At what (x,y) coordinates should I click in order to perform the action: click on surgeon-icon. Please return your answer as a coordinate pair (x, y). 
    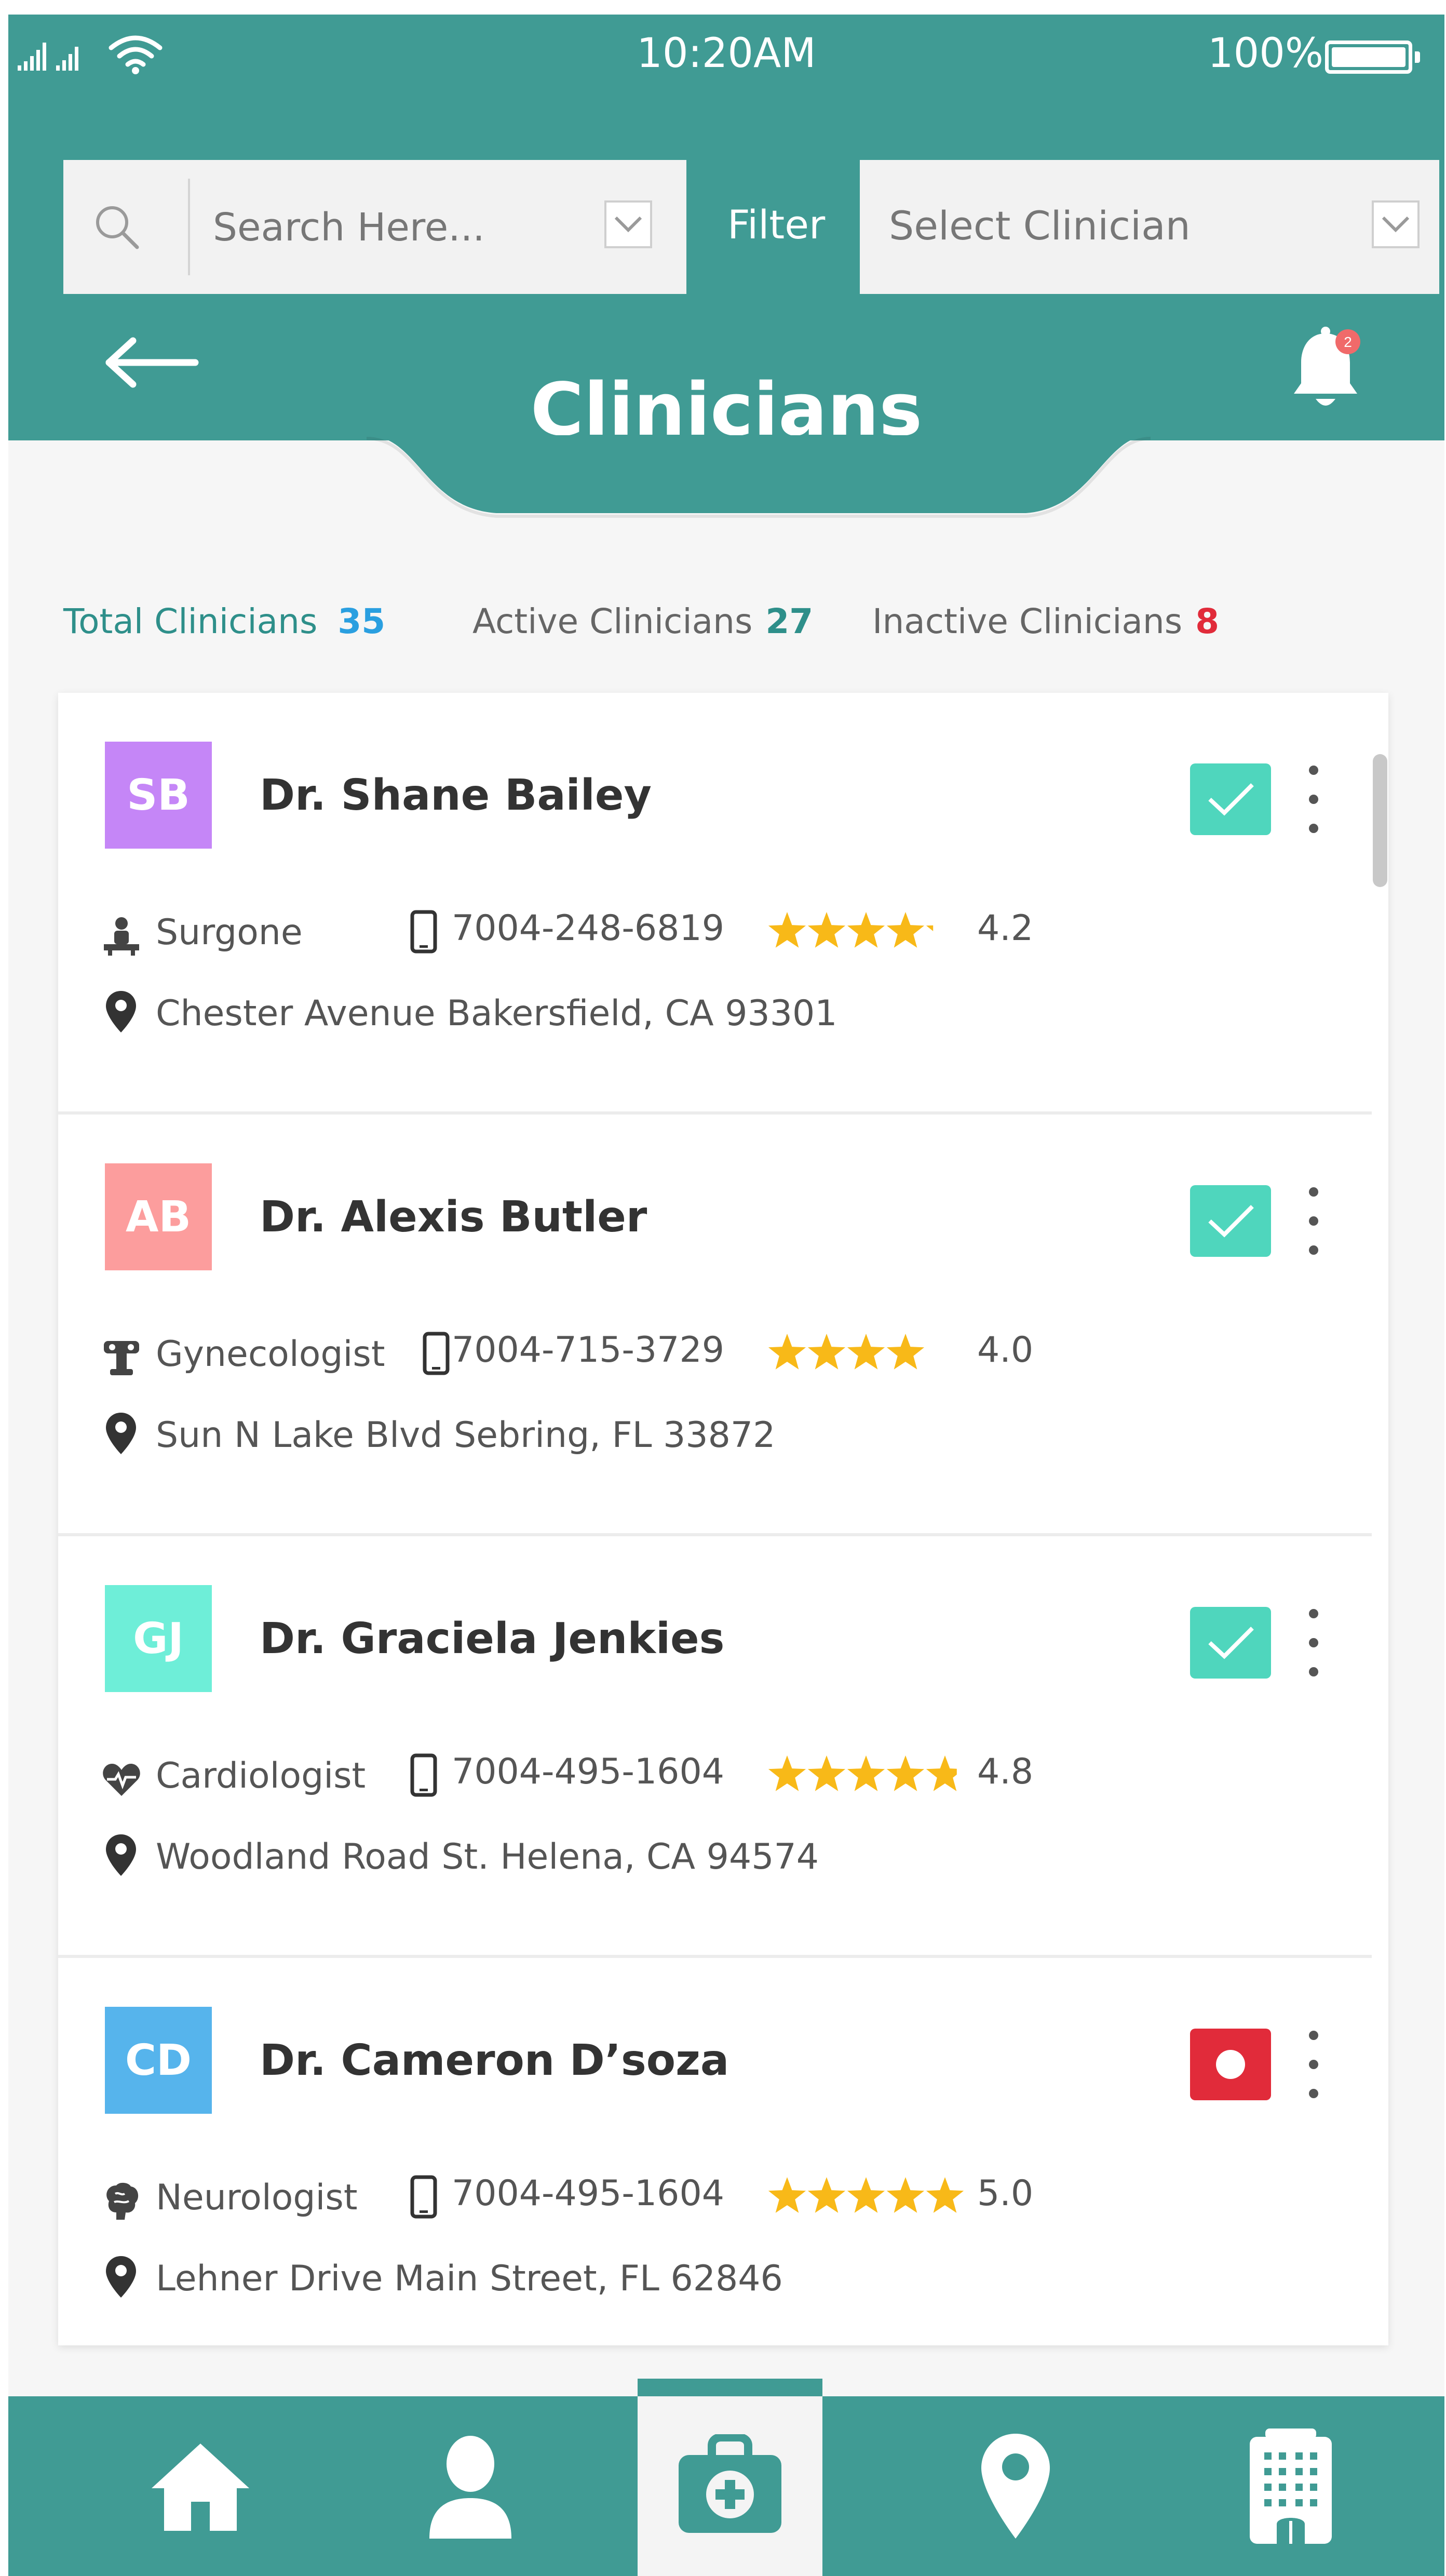
    Looking at the image, I should click on (121, 937).